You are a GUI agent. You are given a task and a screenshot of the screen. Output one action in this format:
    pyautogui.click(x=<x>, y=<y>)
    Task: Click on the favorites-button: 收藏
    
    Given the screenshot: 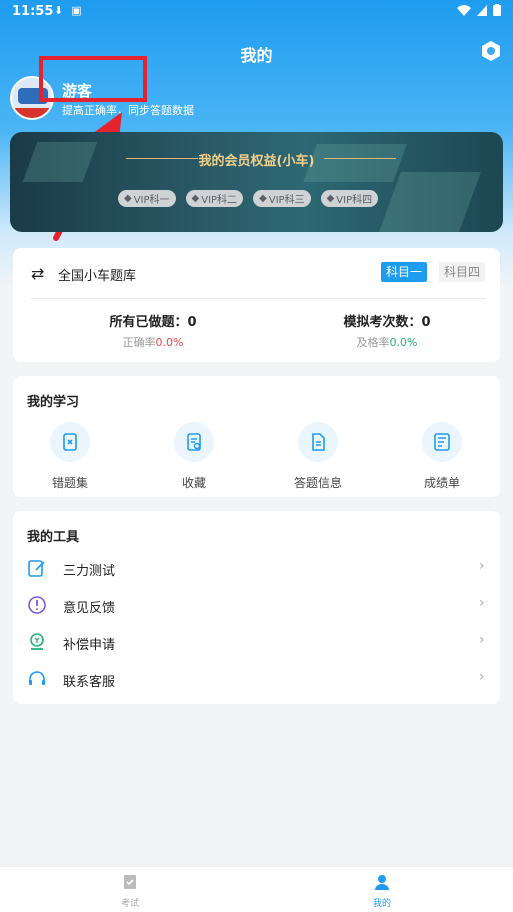 What is the action you would take?
    pyautogui.click(x=194, y=456)
    